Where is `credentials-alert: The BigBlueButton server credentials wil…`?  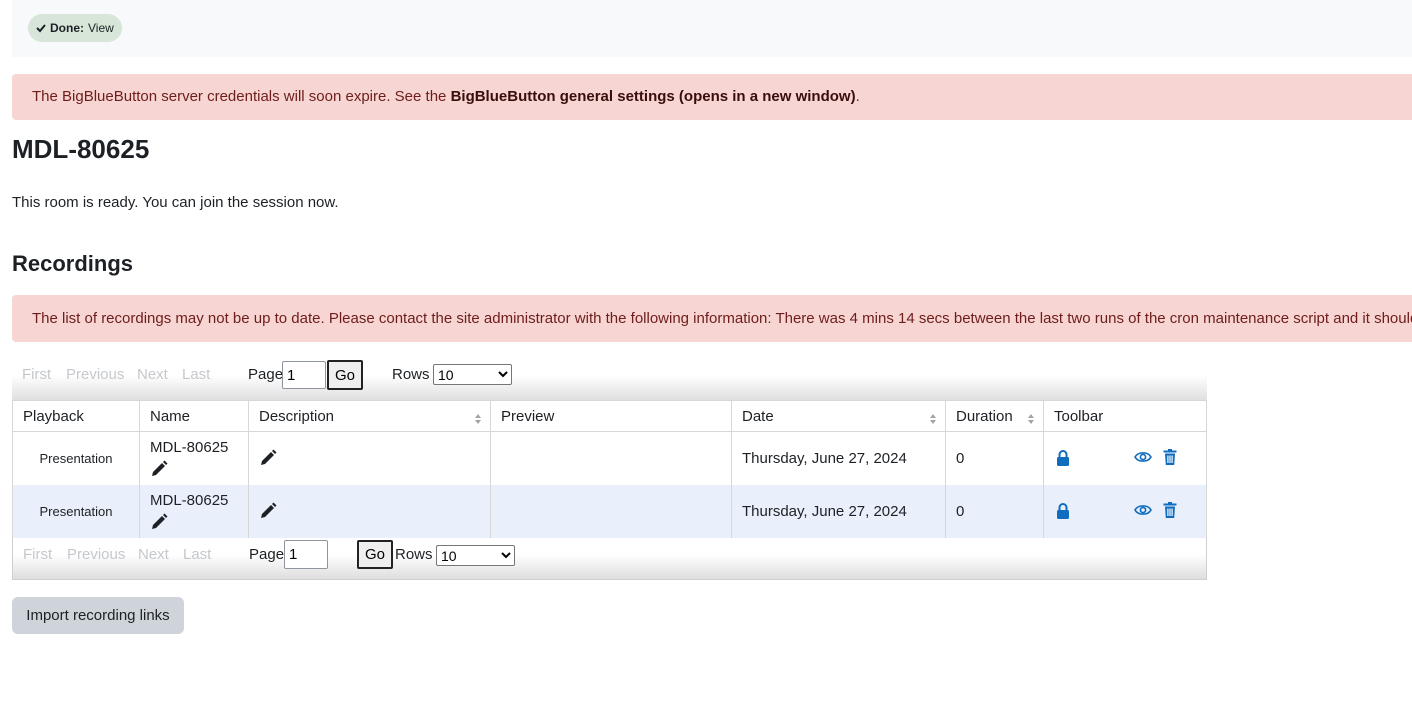
credentials-alert: The BigBlueButton server credentials wil… is located at coordinates (712, 97).